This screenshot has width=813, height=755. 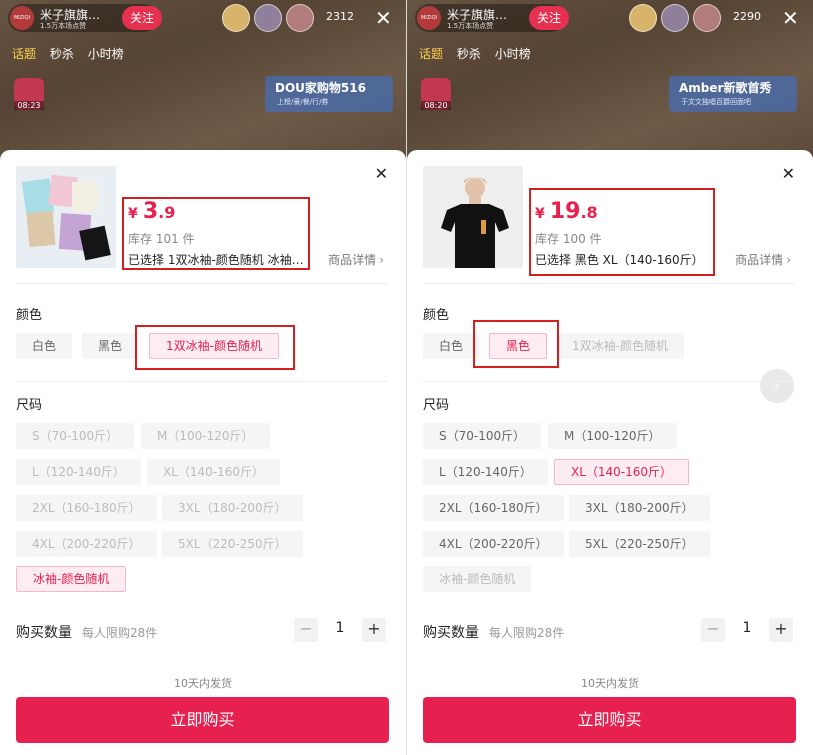 What do you see at coordinates (725, 88) in the screenshot?
I see `banner-title: Amber新歌首秀` at bounding box center [725, 88].